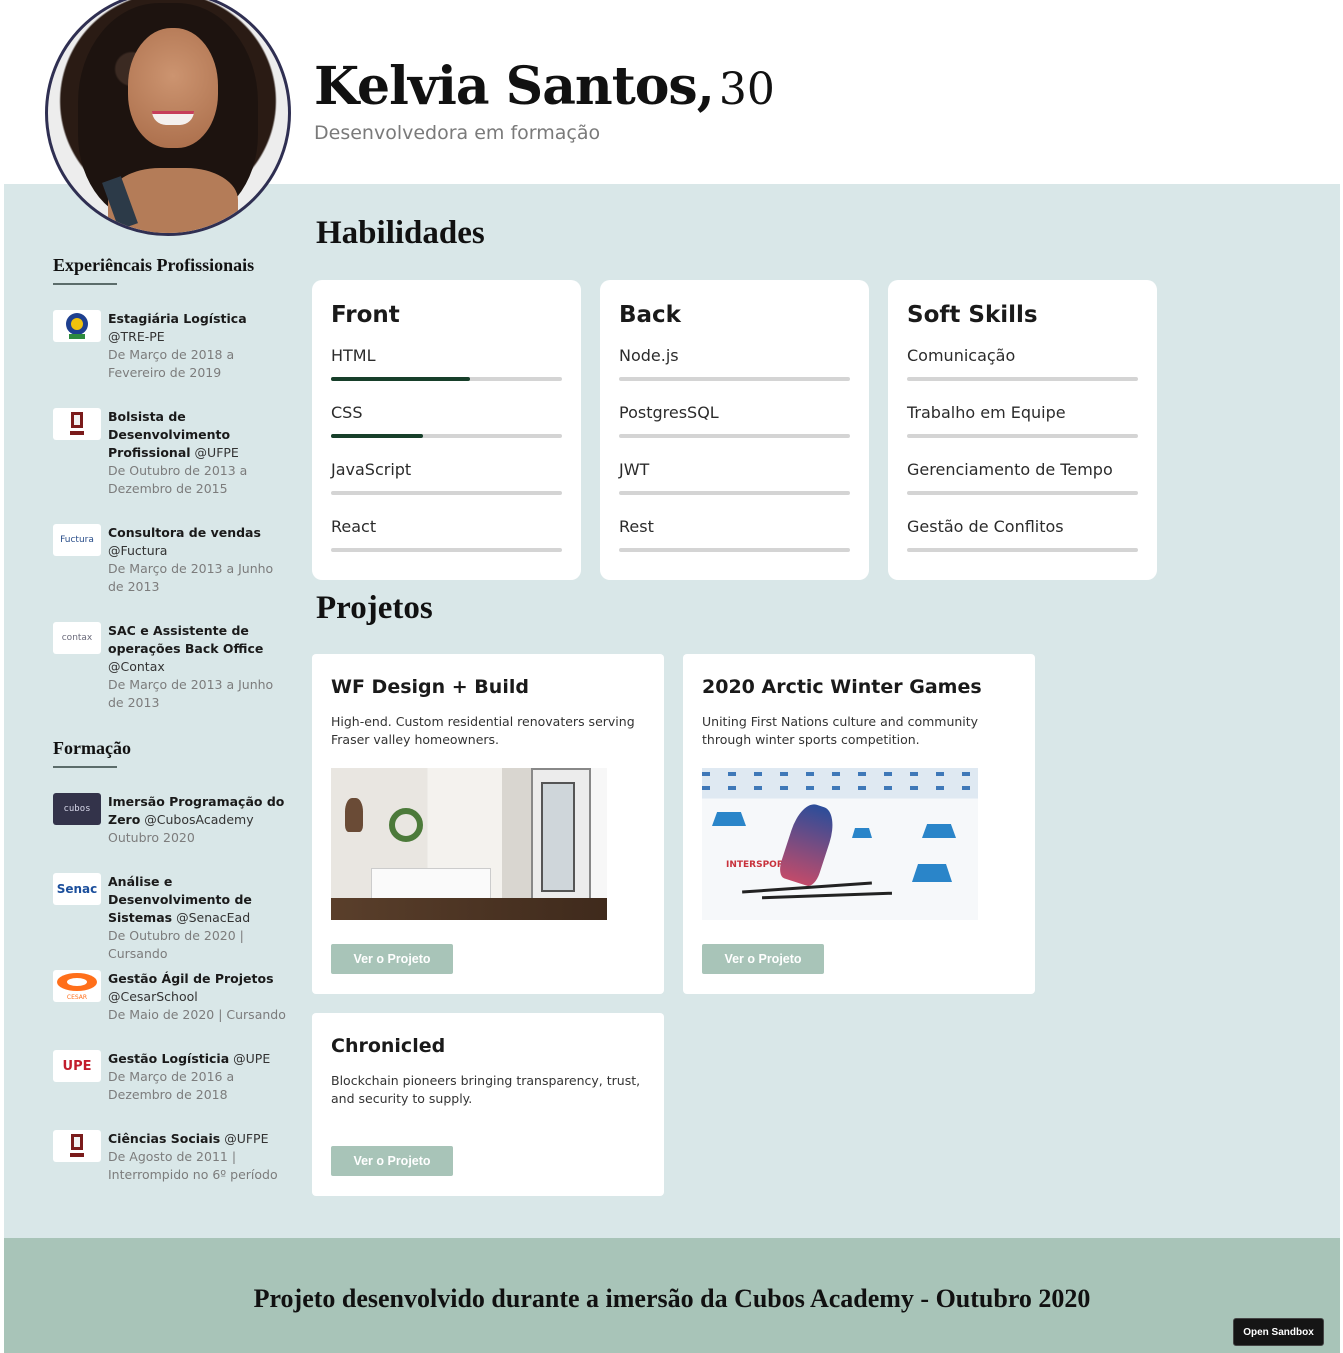 The image size is (1343, 1353). Describe the element at coordinates (77, 997) in the screenshot. I see `svg-text: CESAR` at that location.